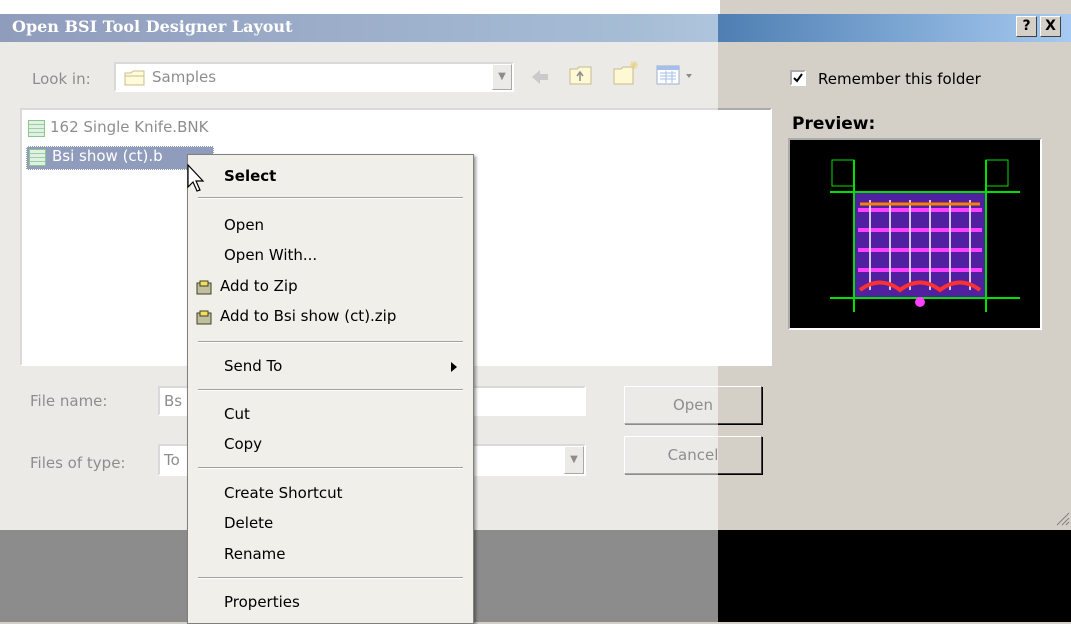 The height and width of the screenshot is (624, 1071). I want to click on folder-icon, so click(134, 78).